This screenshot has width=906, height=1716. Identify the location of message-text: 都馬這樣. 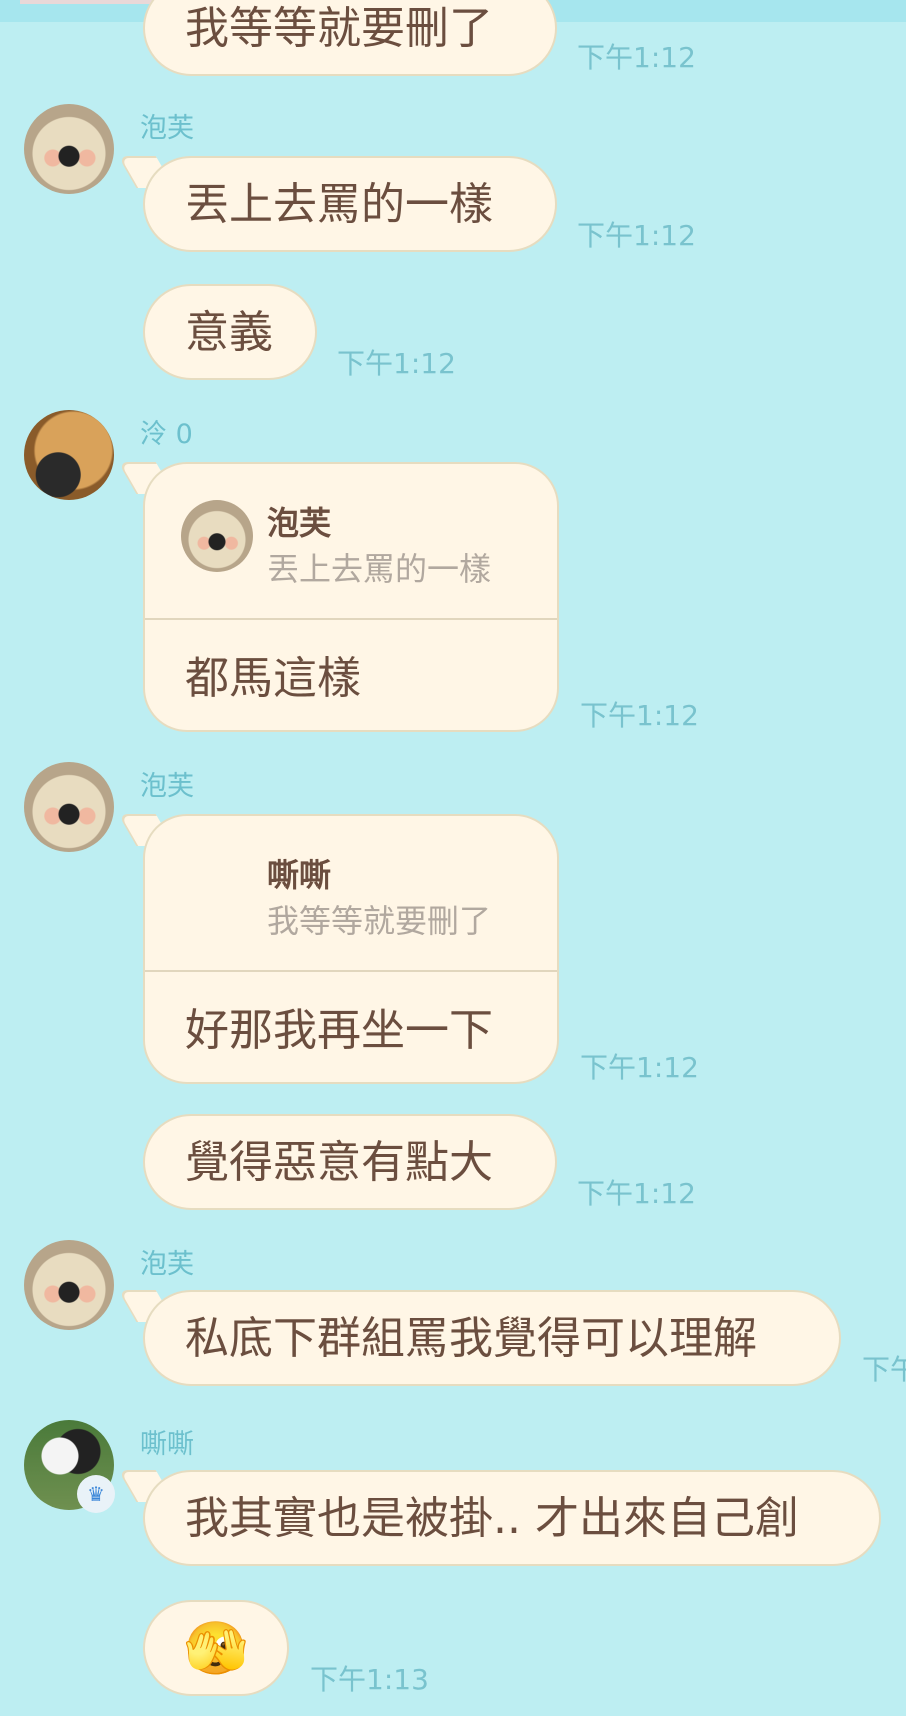
(273, 678).